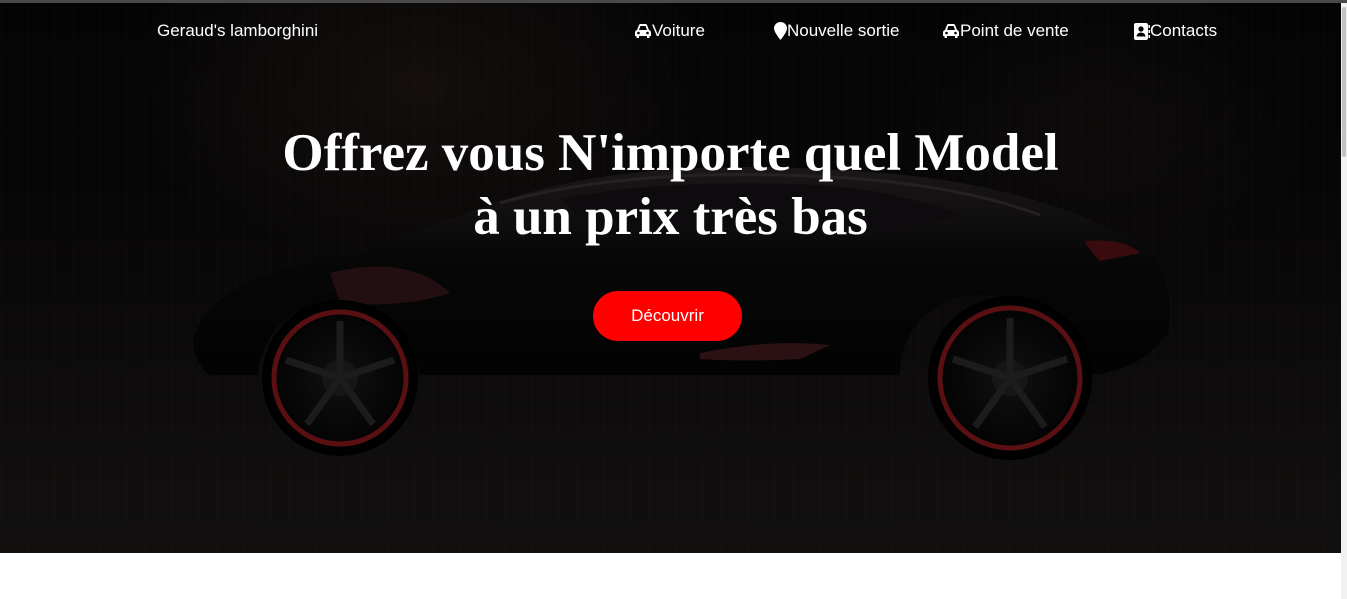  I want to click on nav-item-nouvelle-sortie: Nouvelle sortie, so click(836, 31).